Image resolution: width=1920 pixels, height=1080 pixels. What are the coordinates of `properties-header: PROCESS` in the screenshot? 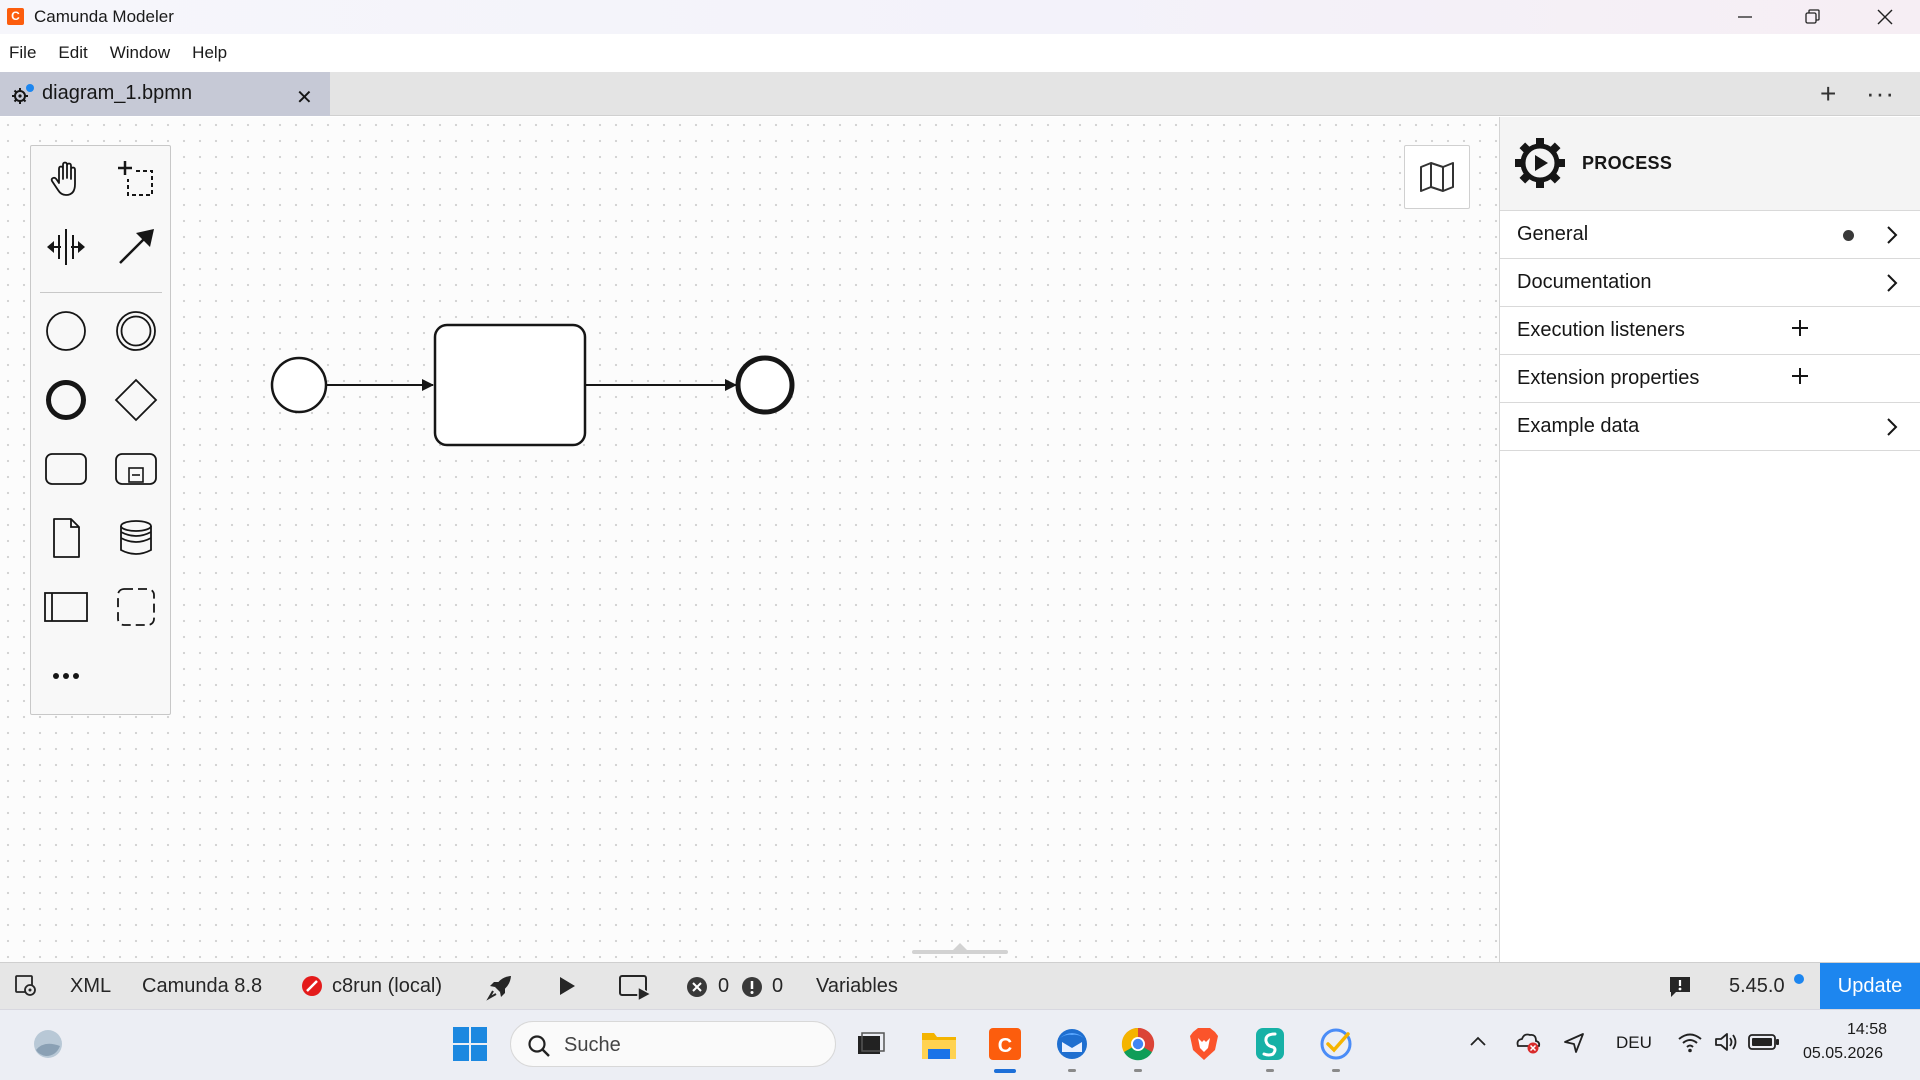 It's located at (1710, 164).